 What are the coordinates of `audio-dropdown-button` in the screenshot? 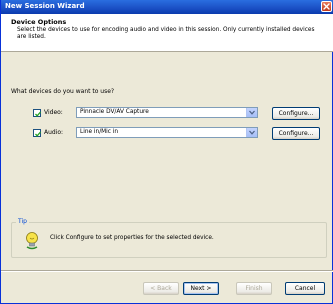 It's located at (251, 132).